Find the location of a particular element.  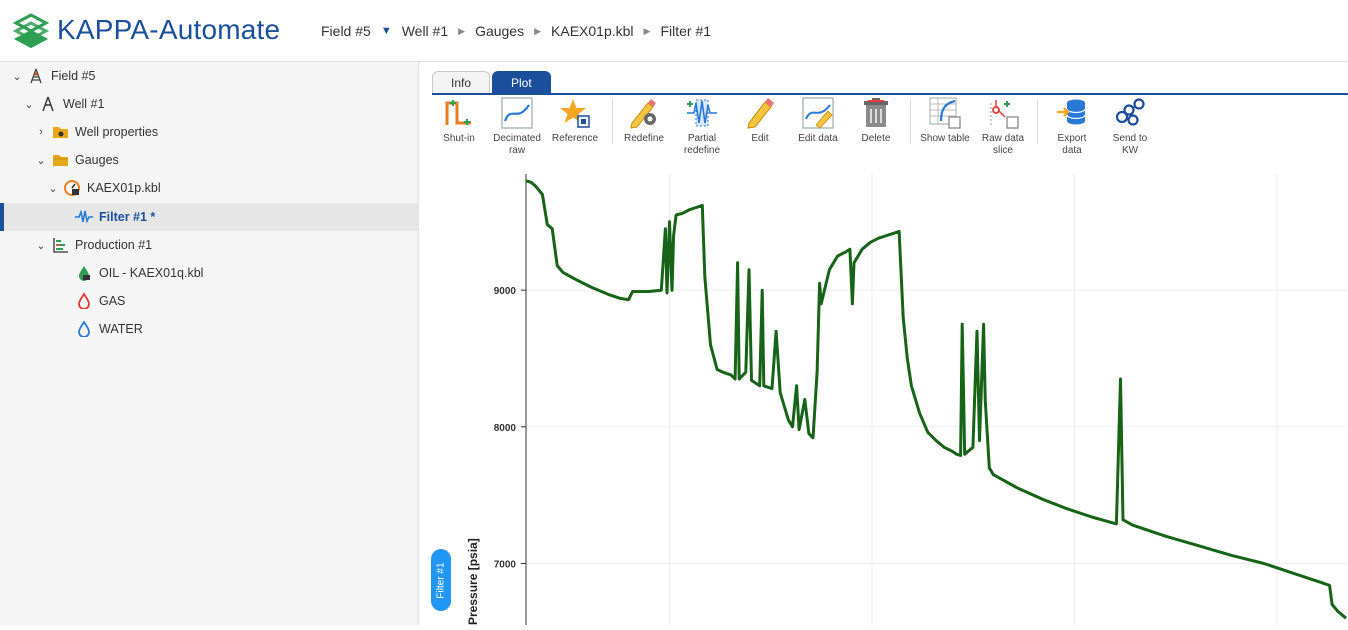

edit-data-icon is located at coordinates (818, 113).